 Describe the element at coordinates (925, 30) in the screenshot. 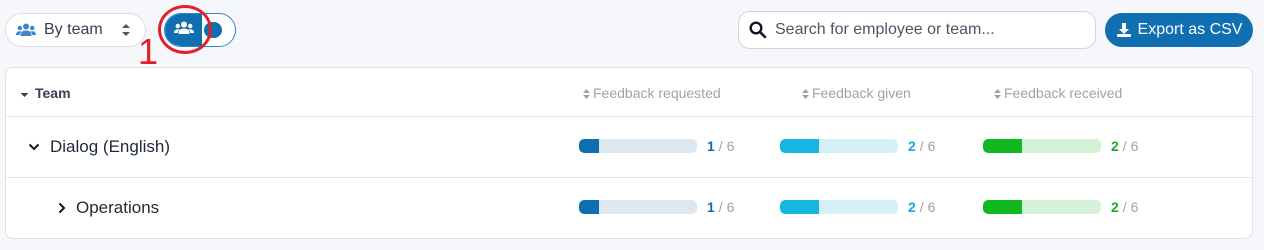

I see `search-input` at that location.